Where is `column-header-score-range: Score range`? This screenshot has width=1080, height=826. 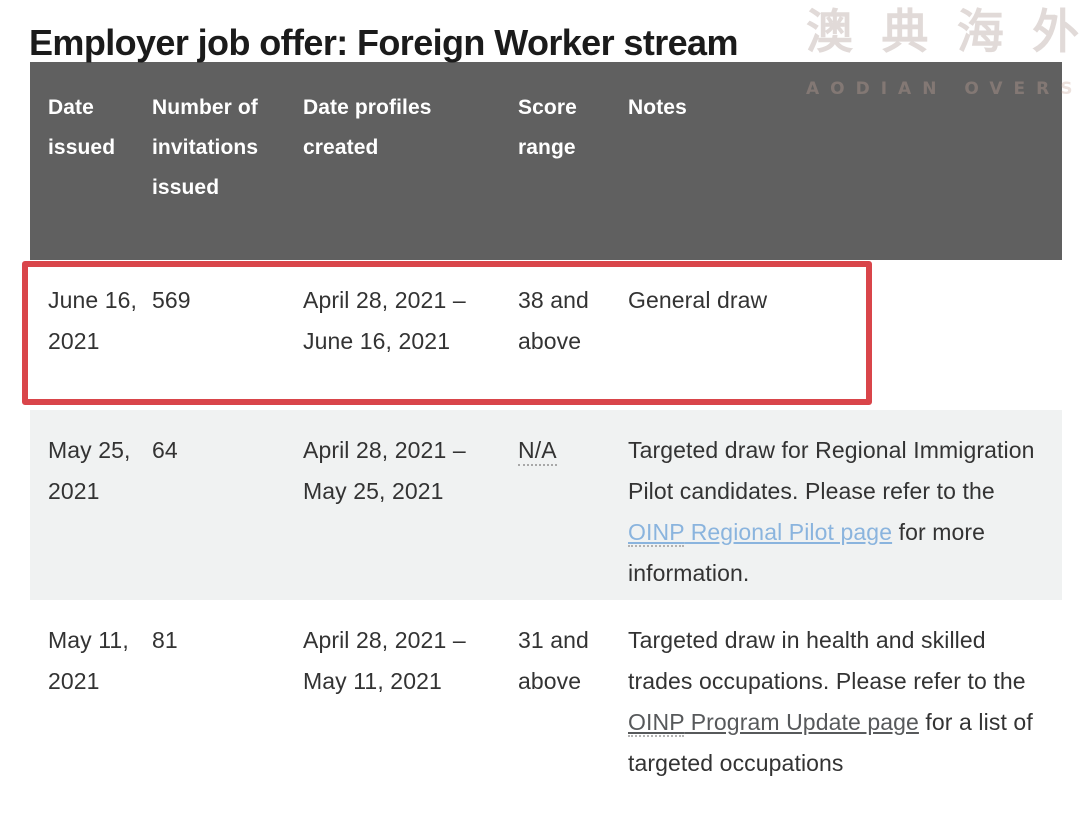
column-header-score-range: Score range is located at coordinates (547, 127).